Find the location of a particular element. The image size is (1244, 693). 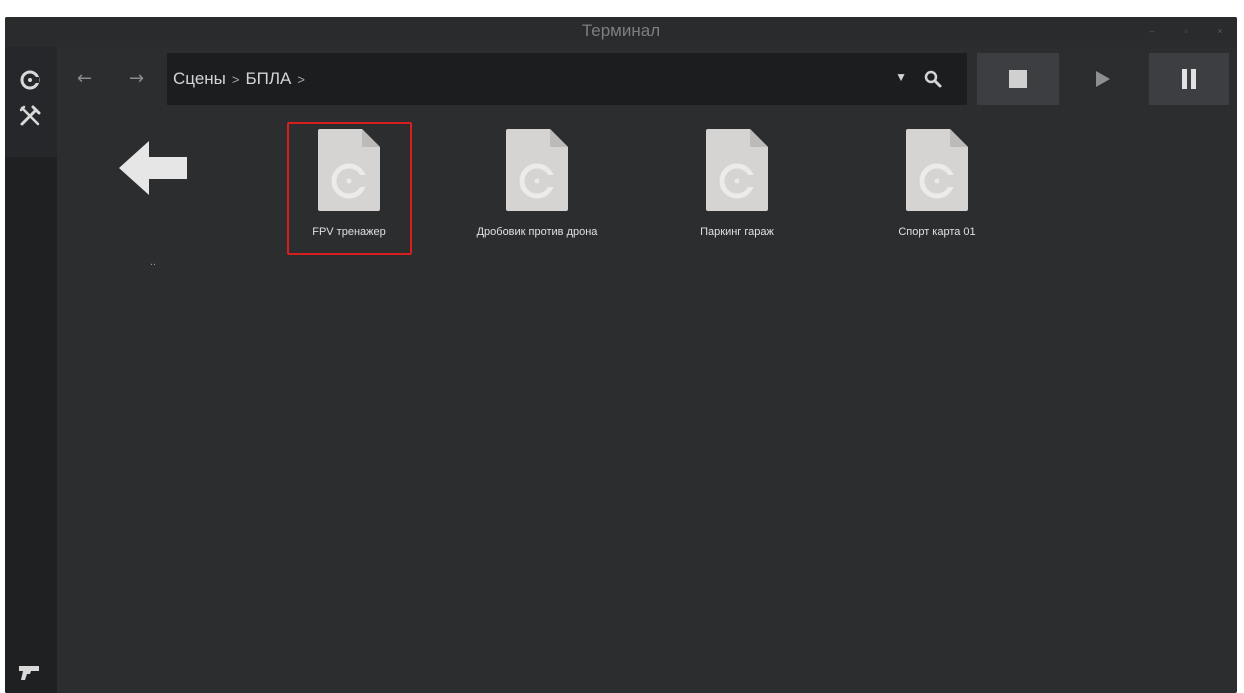

minimize-button: – is located at coordinates (1152, 31).